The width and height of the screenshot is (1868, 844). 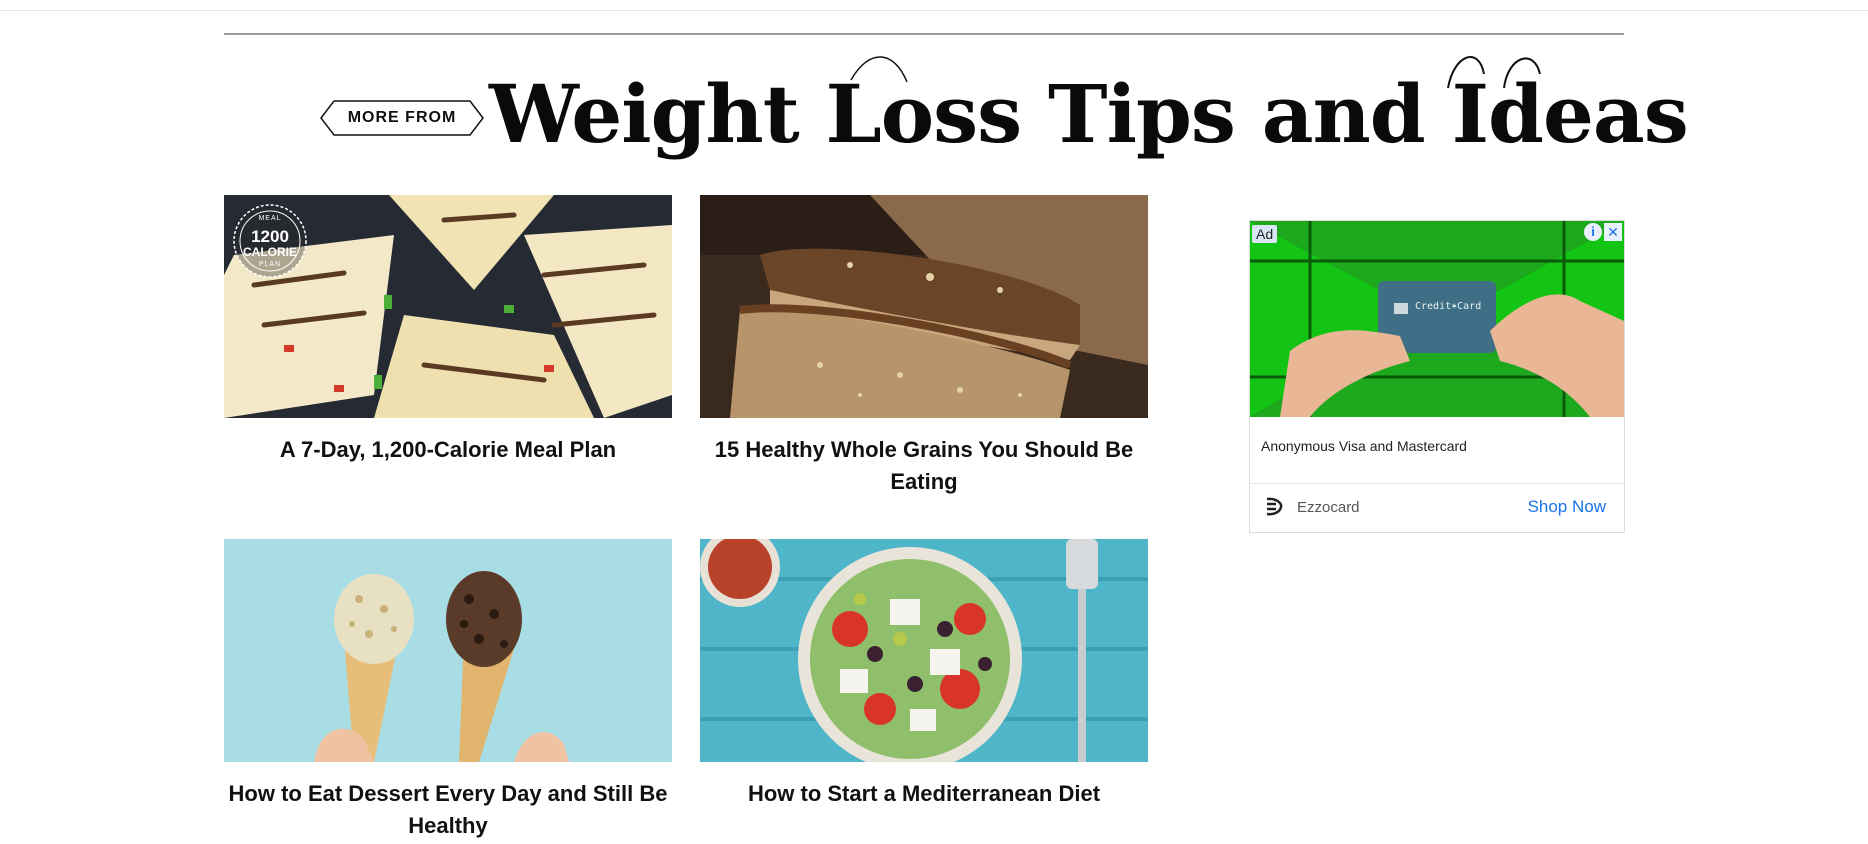 What do you see at coordinates (924, 34) in the screenshot?
I see `section-rule` at bounding box center [924, 34].